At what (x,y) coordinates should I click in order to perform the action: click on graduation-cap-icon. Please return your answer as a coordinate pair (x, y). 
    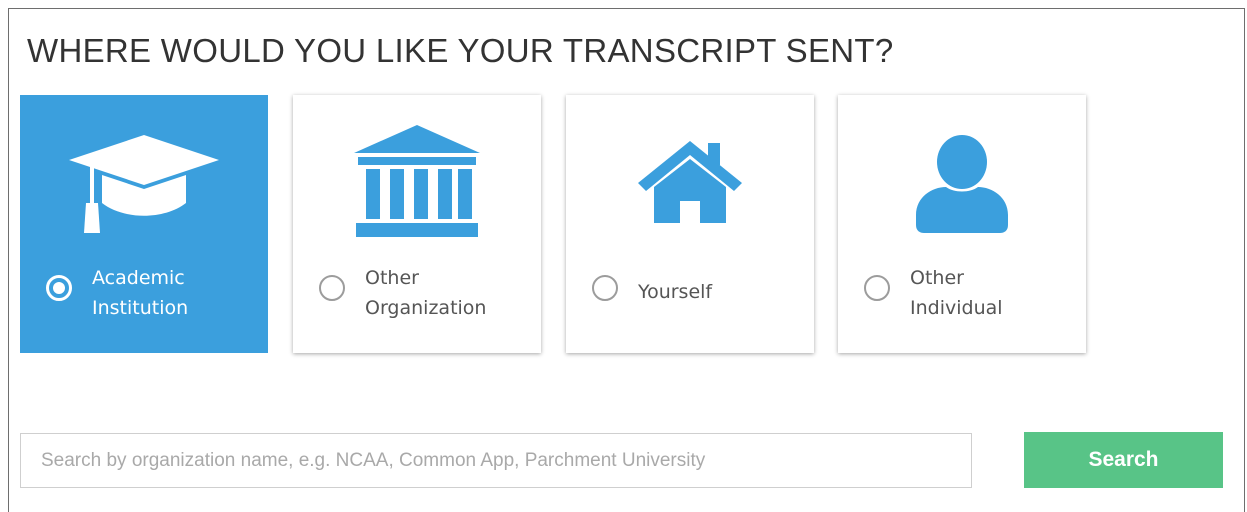
    Looking at the image, I should click on (144, 185).